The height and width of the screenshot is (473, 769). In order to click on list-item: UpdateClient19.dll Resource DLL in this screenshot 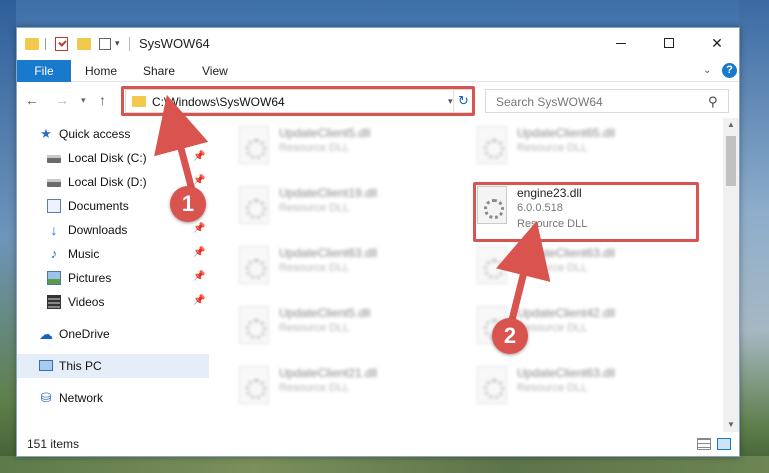, I will do `click(344, 206)`.